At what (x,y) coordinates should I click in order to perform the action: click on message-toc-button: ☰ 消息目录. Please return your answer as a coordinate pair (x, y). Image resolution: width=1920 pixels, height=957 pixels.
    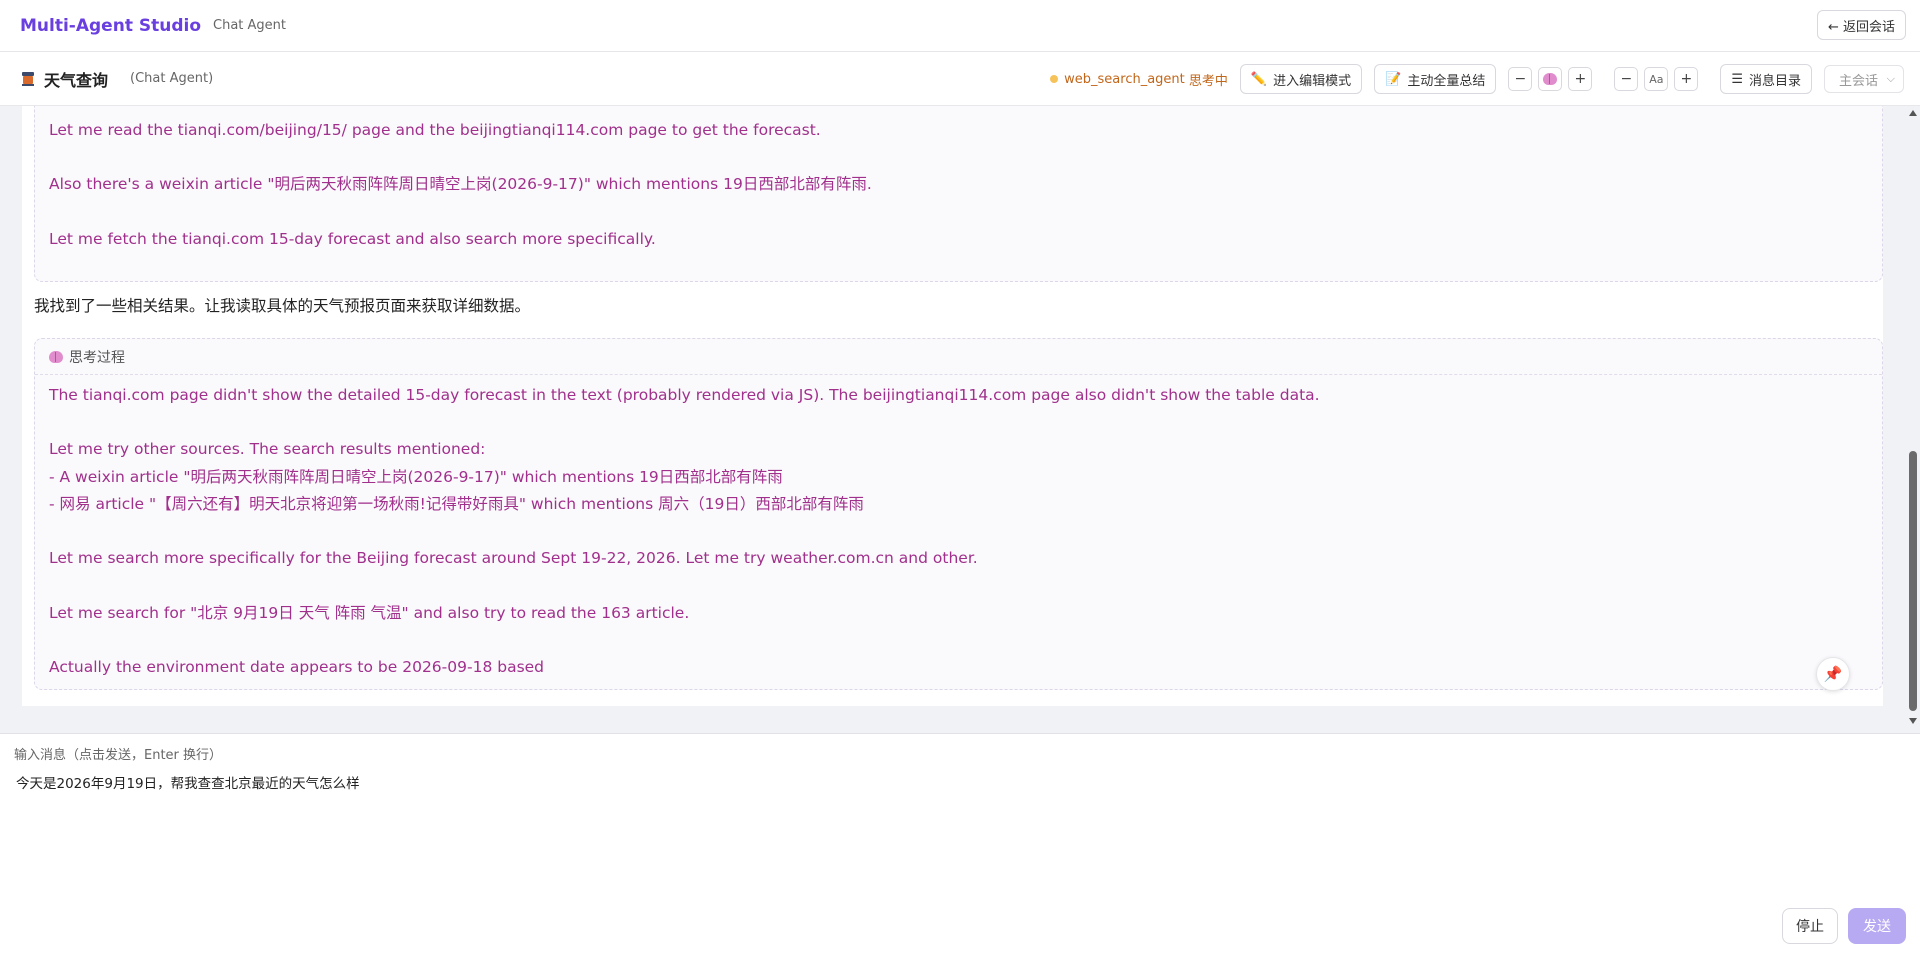
    Looking at the image, I should click on (1766, 79).